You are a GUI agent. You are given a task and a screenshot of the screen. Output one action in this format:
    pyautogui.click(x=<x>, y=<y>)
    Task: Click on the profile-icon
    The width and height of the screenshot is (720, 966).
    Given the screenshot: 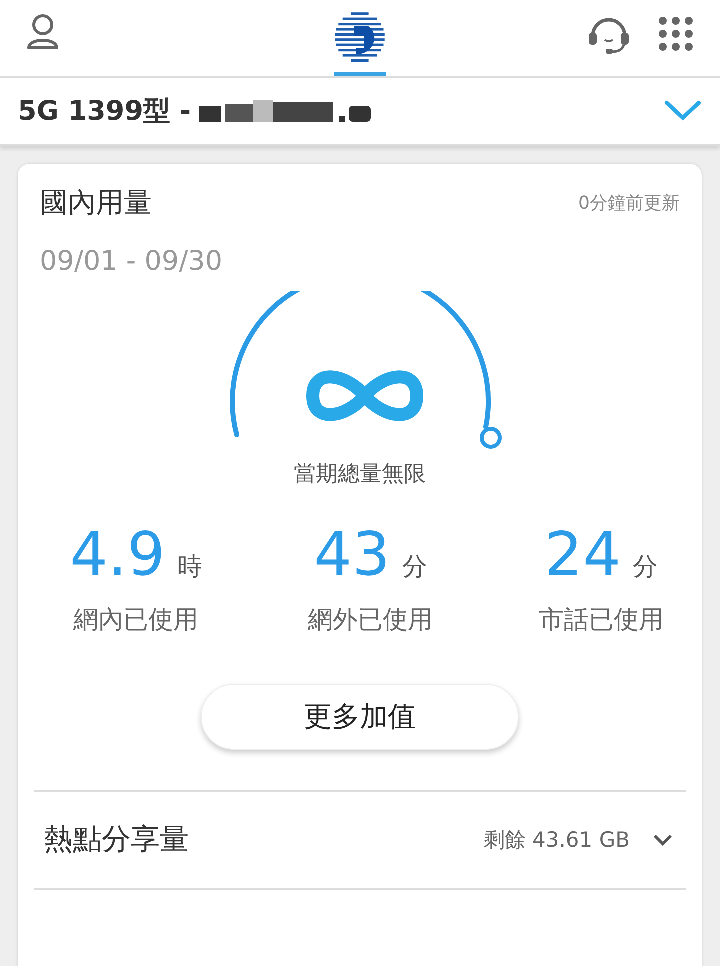 What is the action you would take?
    pyautogui.click(x=43, y=32)
    